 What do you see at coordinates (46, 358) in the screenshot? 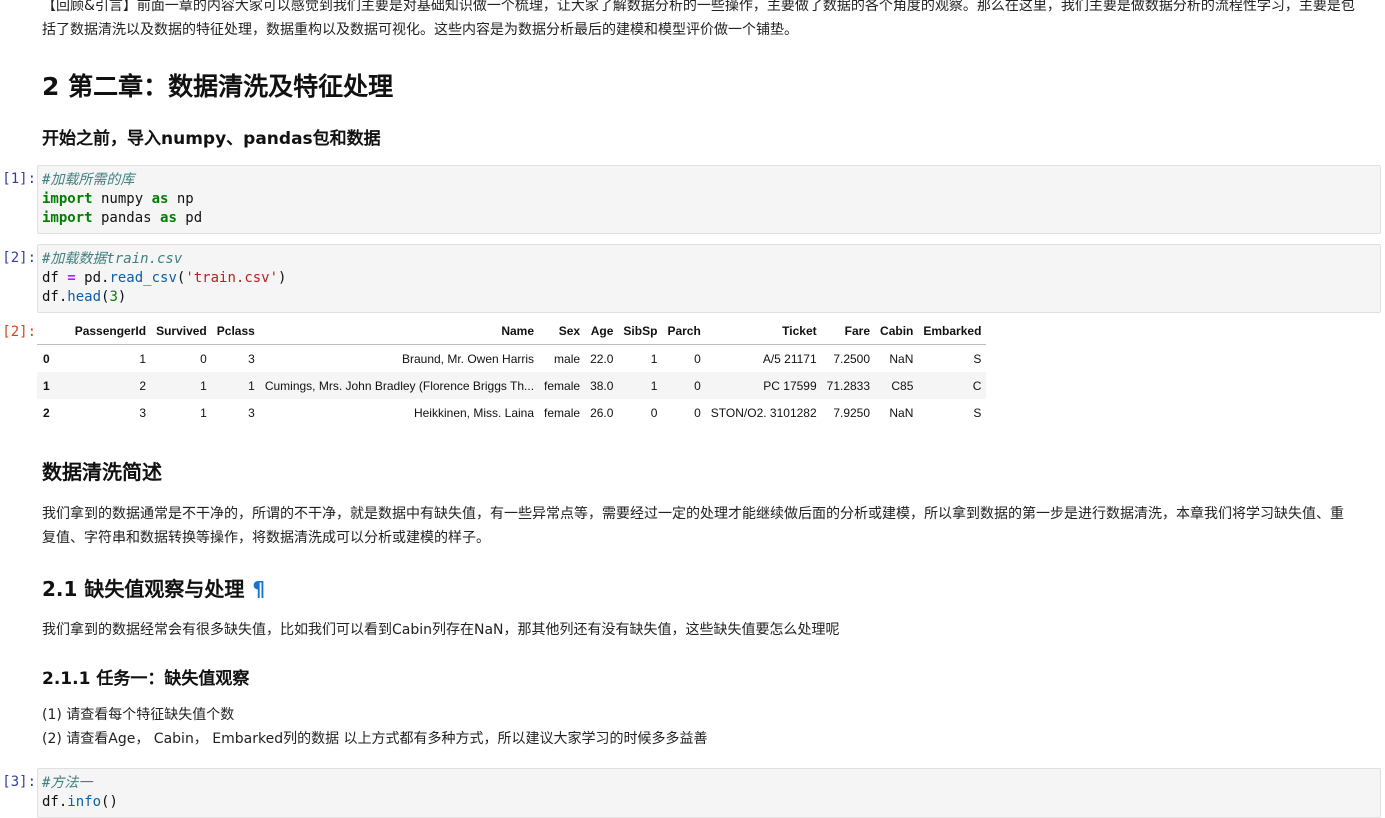
I see `row-index: 0` at bounding box center [46, 358].